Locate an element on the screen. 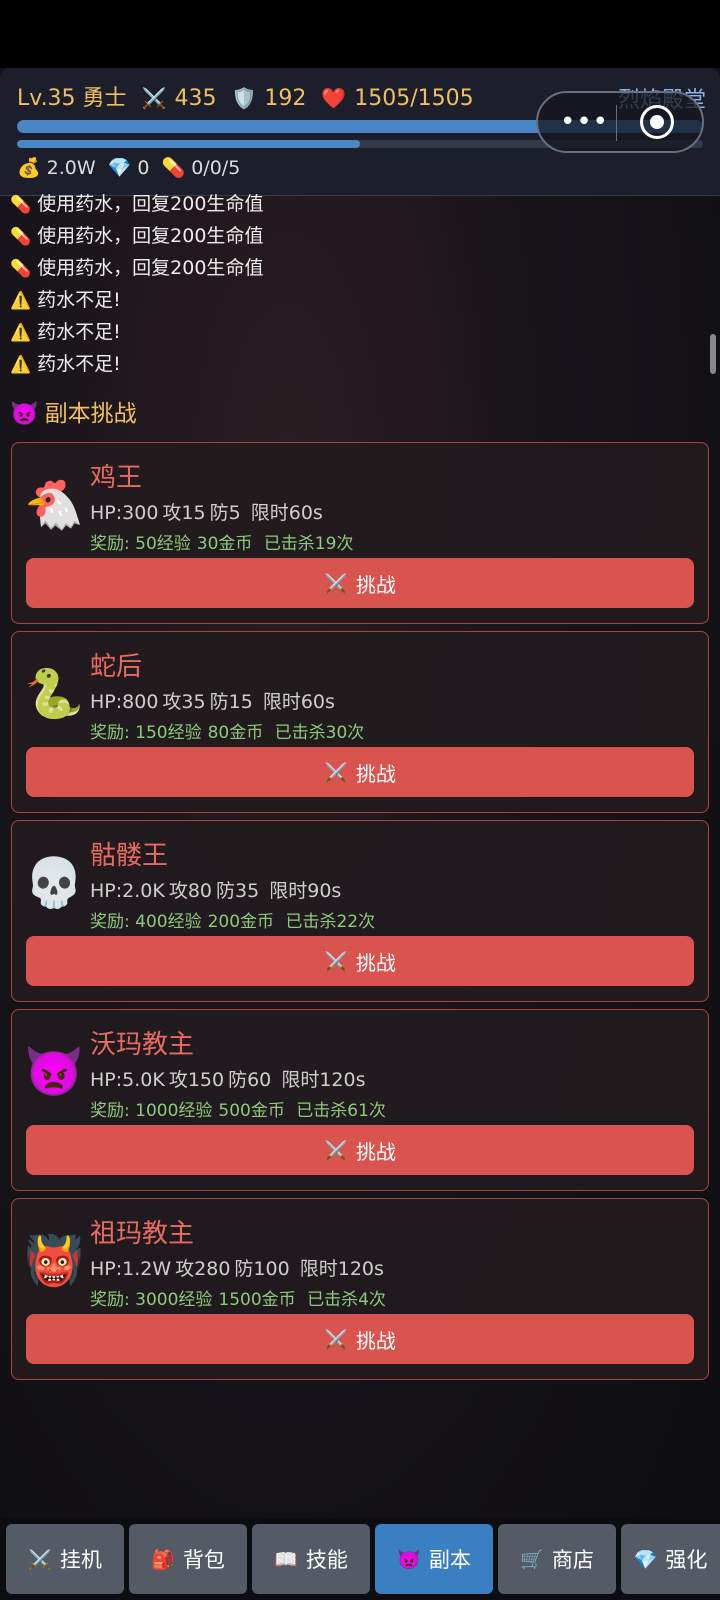  tab-enhance: 💎 强化 is located at coordinates (670, 1559).